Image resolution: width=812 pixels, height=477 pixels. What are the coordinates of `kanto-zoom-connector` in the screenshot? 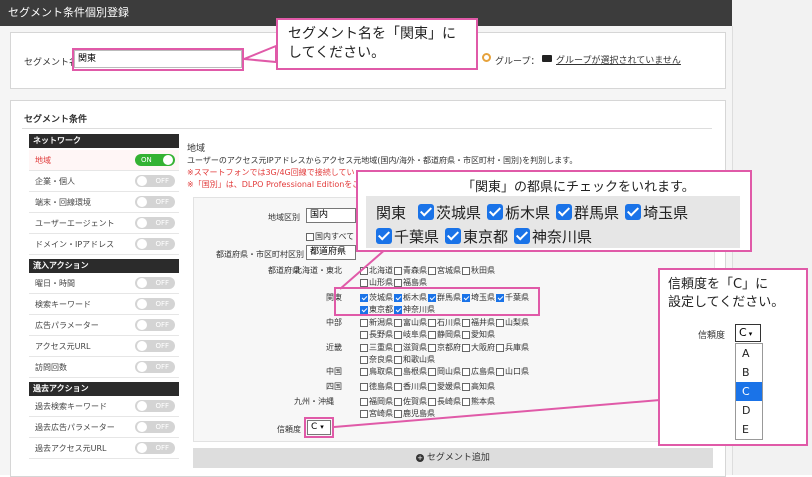 It's located at (363, 268).